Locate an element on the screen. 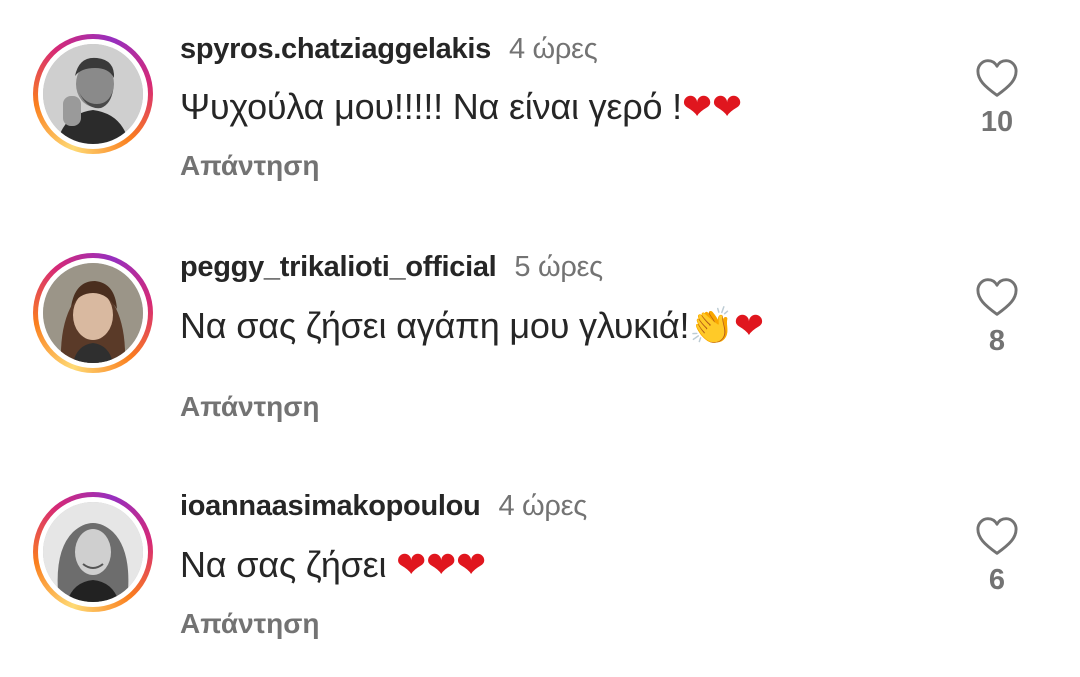 This screenshot has width=1080, height=677. comment-time: 4 ώρες is located at coordinates (542, 506).